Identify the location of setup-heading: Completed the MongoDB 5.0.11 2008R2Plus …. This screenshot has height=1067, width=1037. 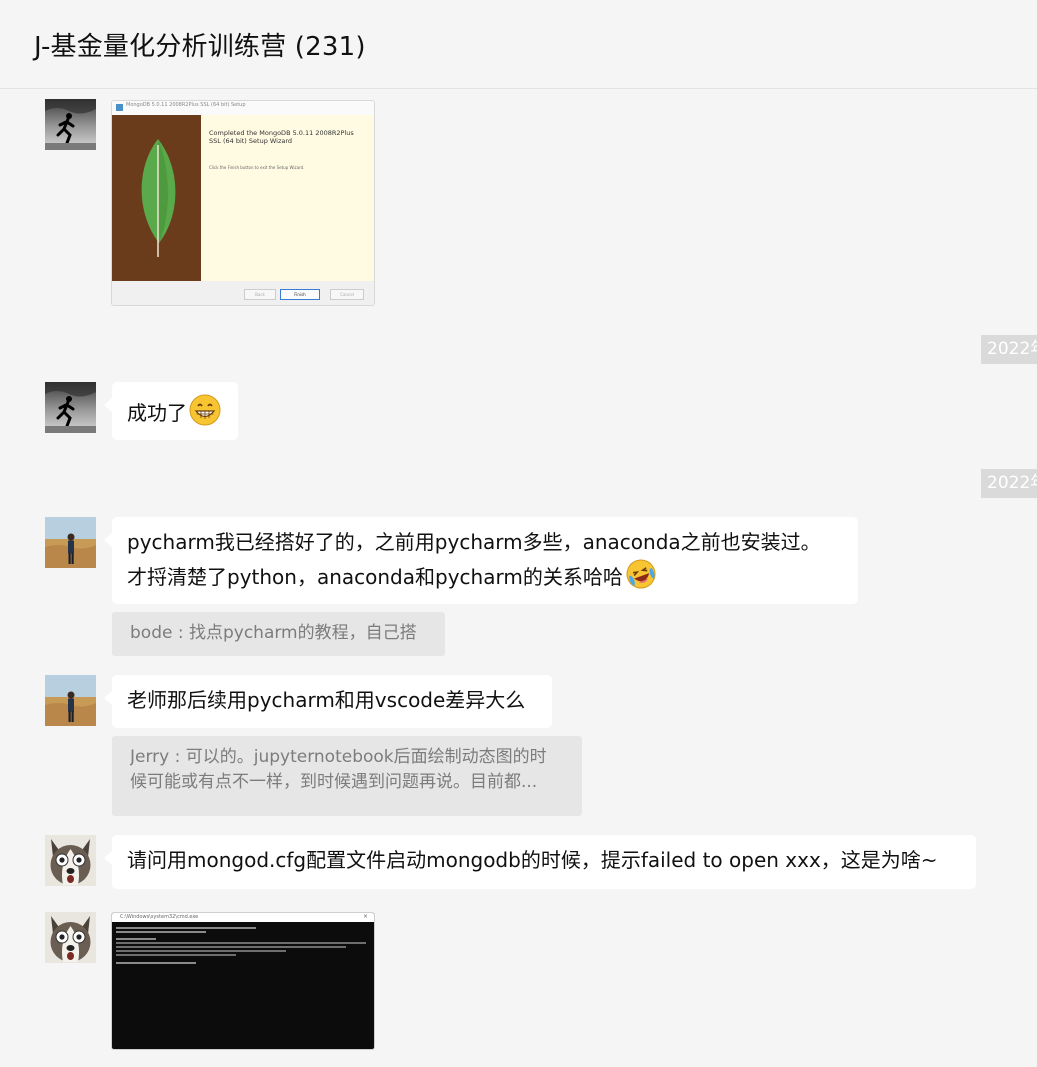
(281, 137).